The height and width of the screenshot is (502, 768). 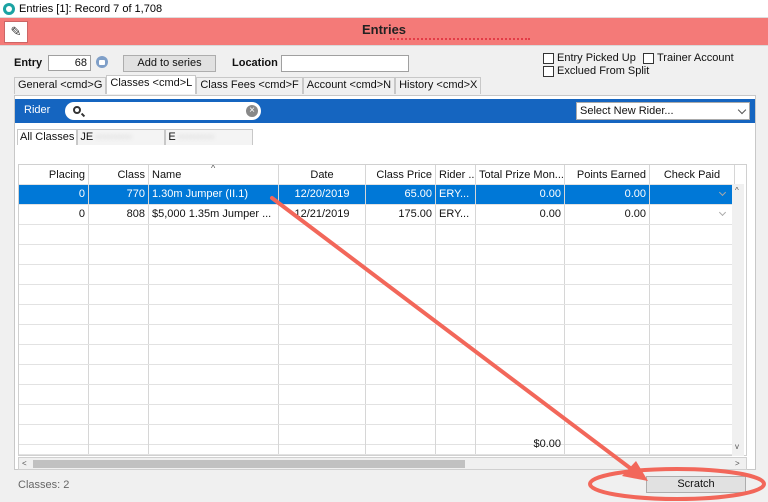 I want to click on totals-row: $0.00, so click(x=377, y=445).